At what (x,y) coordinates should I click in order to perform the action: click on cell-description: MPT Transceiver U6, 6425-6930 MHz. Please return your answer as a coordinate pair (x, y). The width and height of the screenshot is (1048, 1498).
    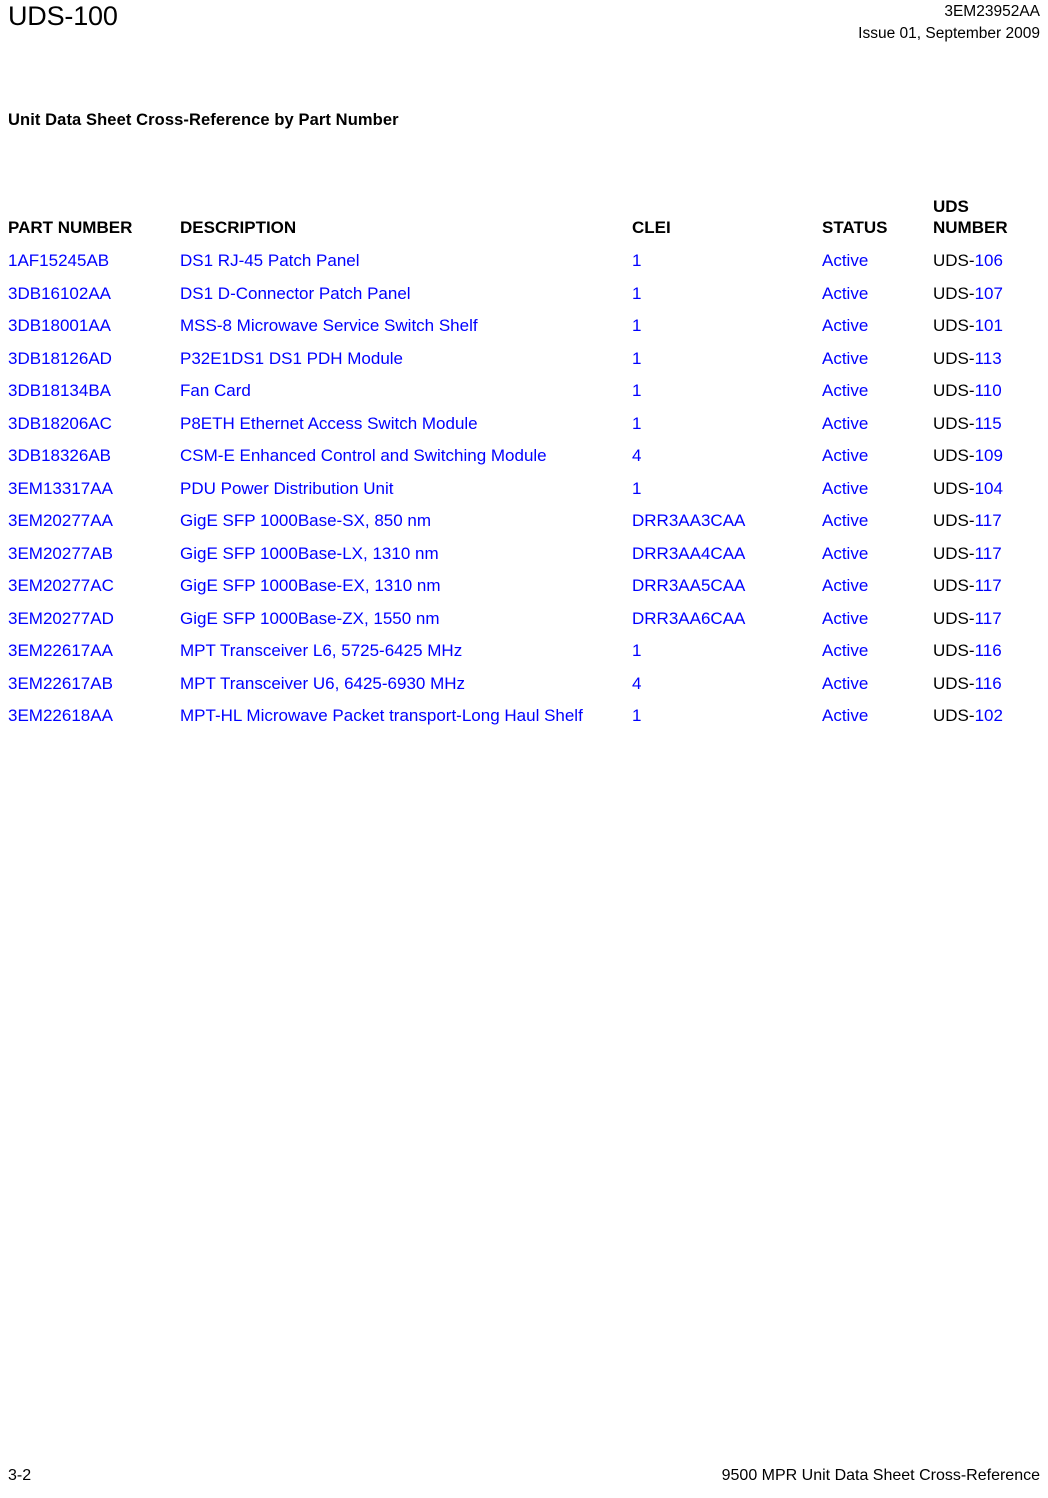
    Looking at the image, I should click on (323, 683).